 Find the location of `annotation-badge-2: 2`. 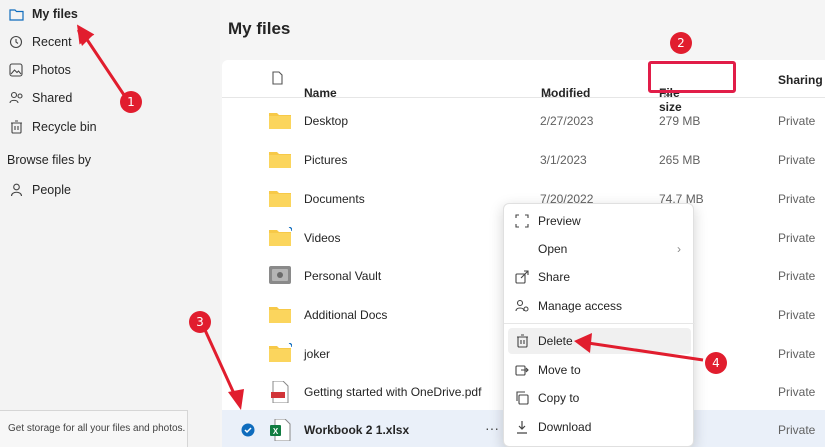

annotation-badge-2: 2 is located at coordinates (681, 43).